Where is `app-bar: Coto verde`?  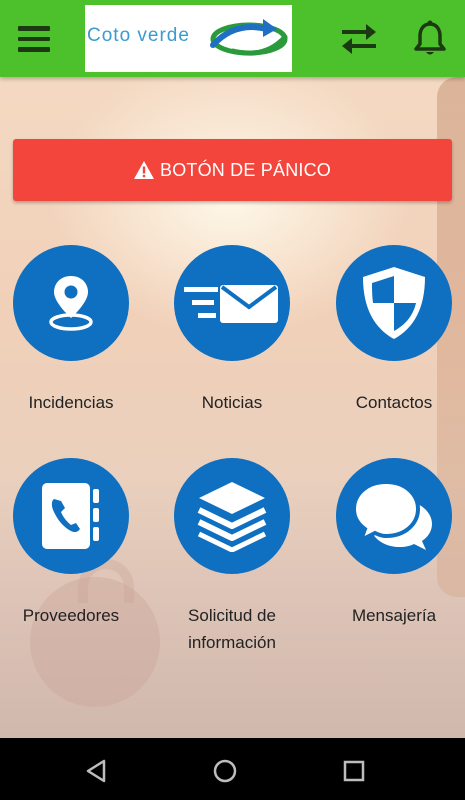 app-bar: Coto verde is located at coordinates (232, 38).